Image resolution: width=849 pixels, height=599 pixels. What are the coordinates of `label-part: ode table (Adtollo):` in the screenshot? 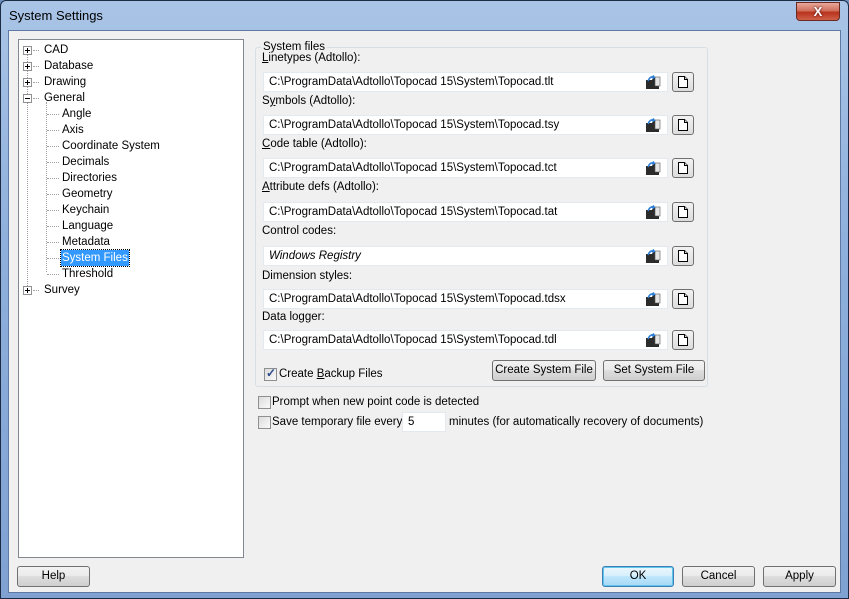 It's located at (318, 144).